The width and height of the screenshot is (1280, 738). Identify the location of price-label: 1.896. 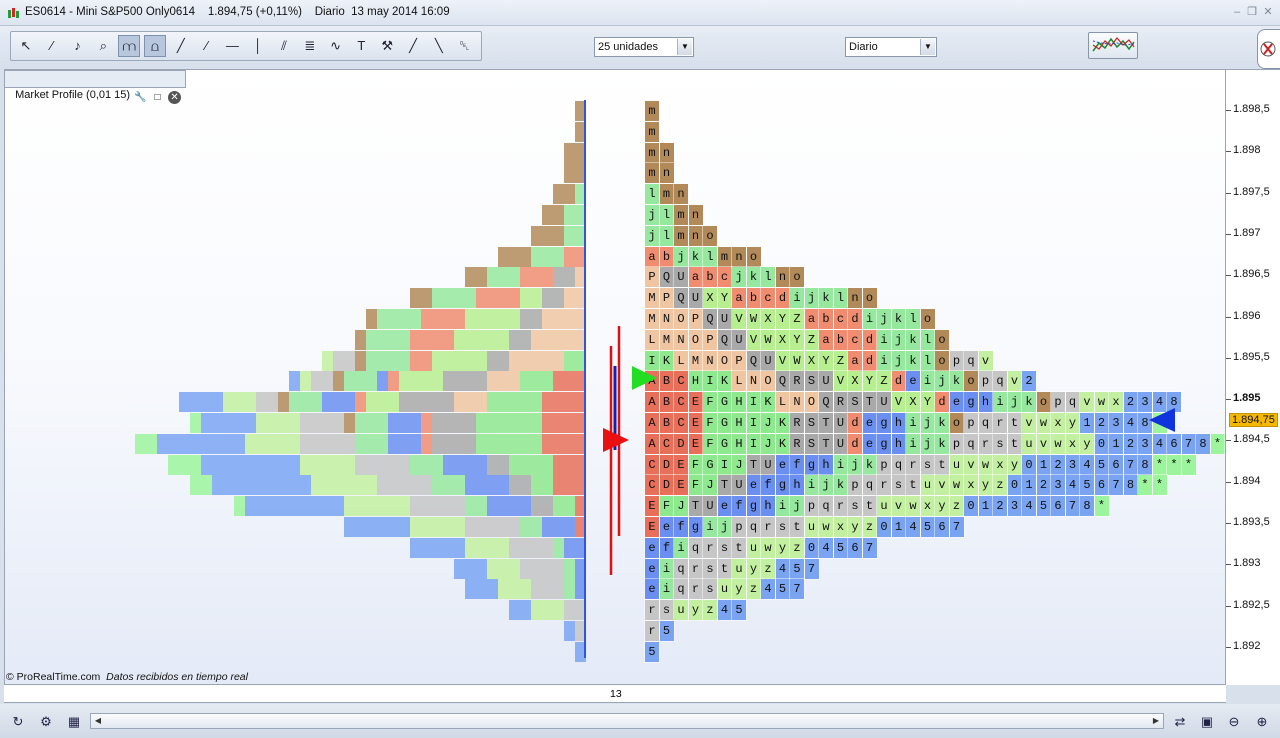
(1247, 315).